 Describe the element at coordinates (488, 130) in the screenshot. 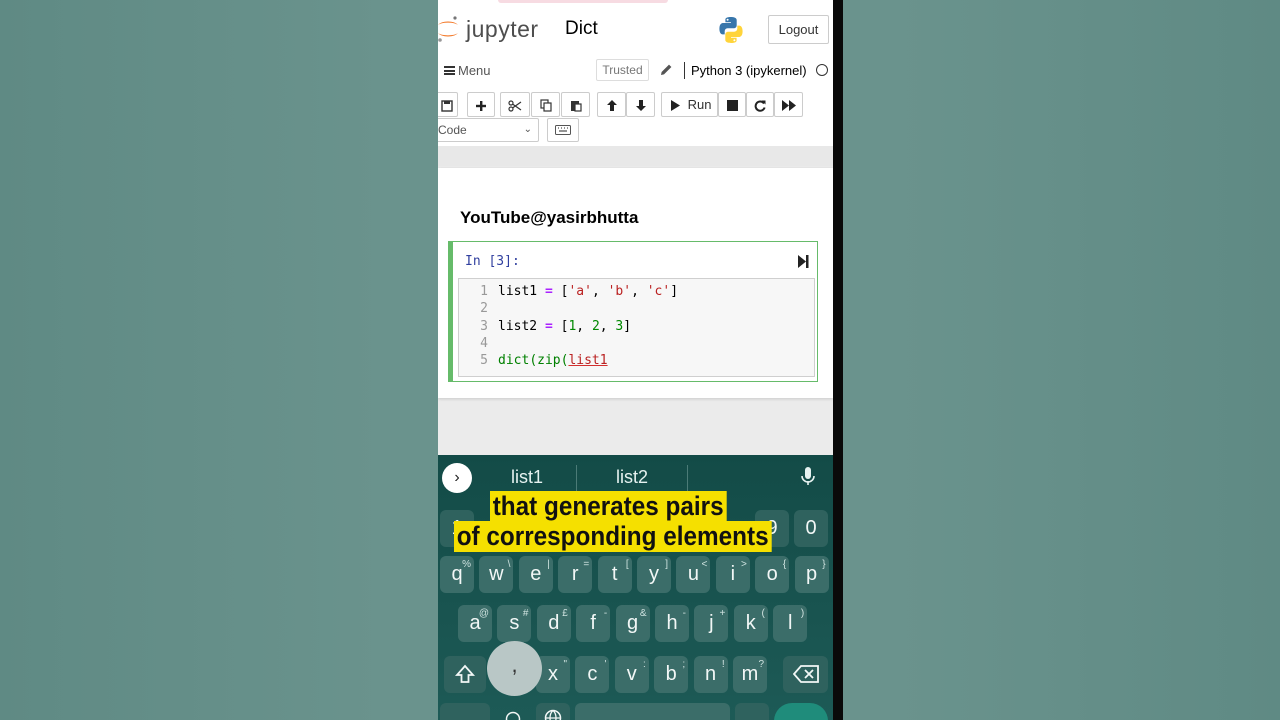

I see `cell-type-select: Code ⌄` at that location.